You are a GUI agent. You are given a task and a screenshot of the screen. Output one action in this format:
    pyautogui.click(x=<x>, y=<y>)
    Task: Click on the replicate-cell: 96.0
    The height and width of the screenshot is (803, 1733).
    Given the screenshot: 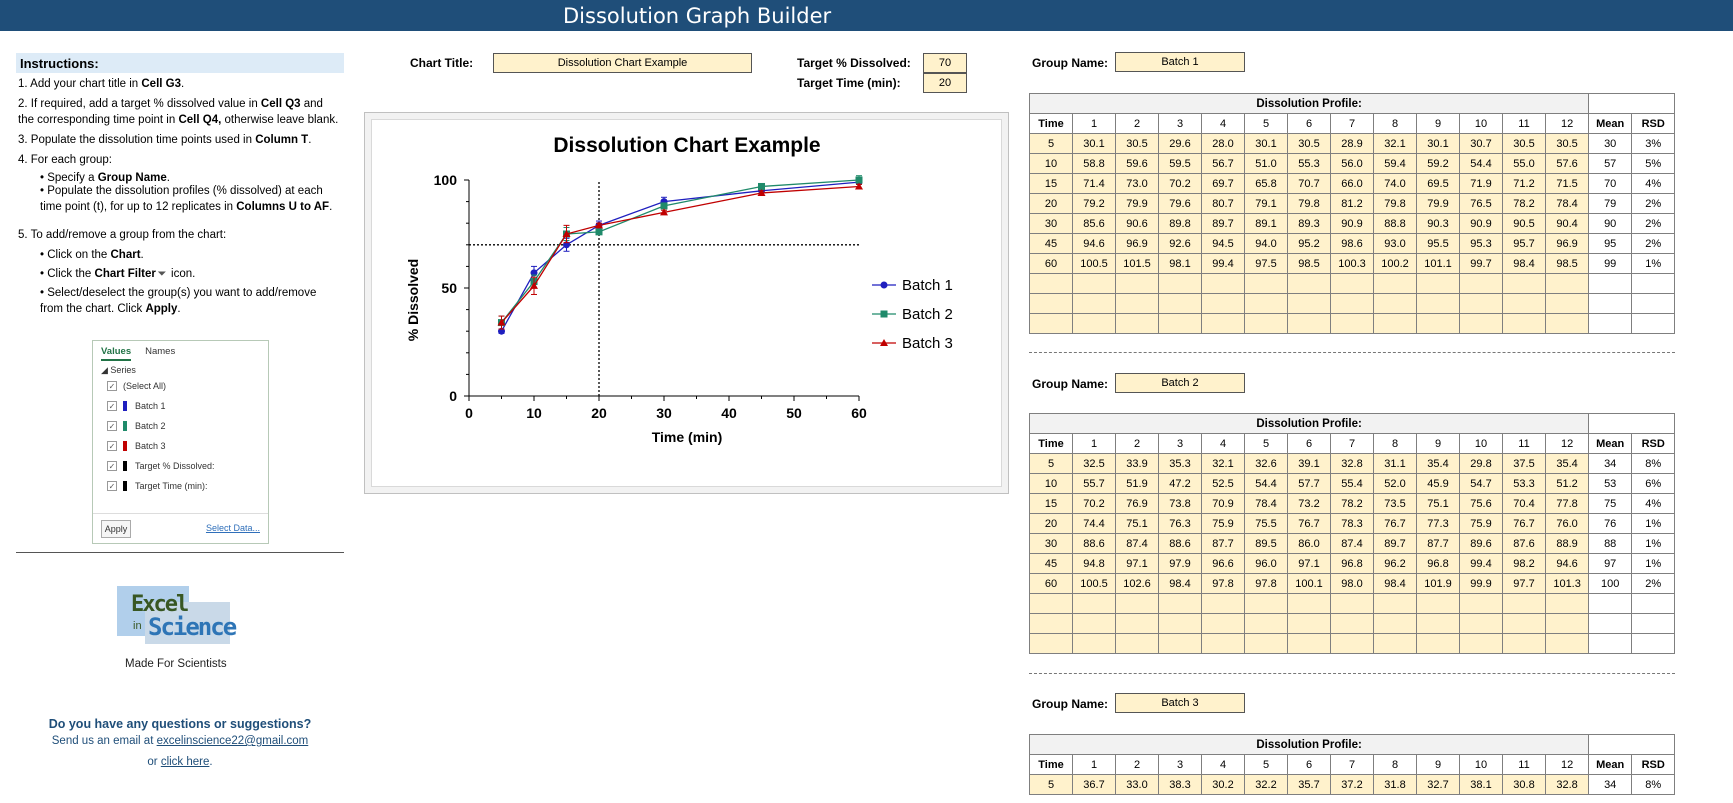 What is the action you would take?
    pyautogui.click(x=1266, y=563)
    